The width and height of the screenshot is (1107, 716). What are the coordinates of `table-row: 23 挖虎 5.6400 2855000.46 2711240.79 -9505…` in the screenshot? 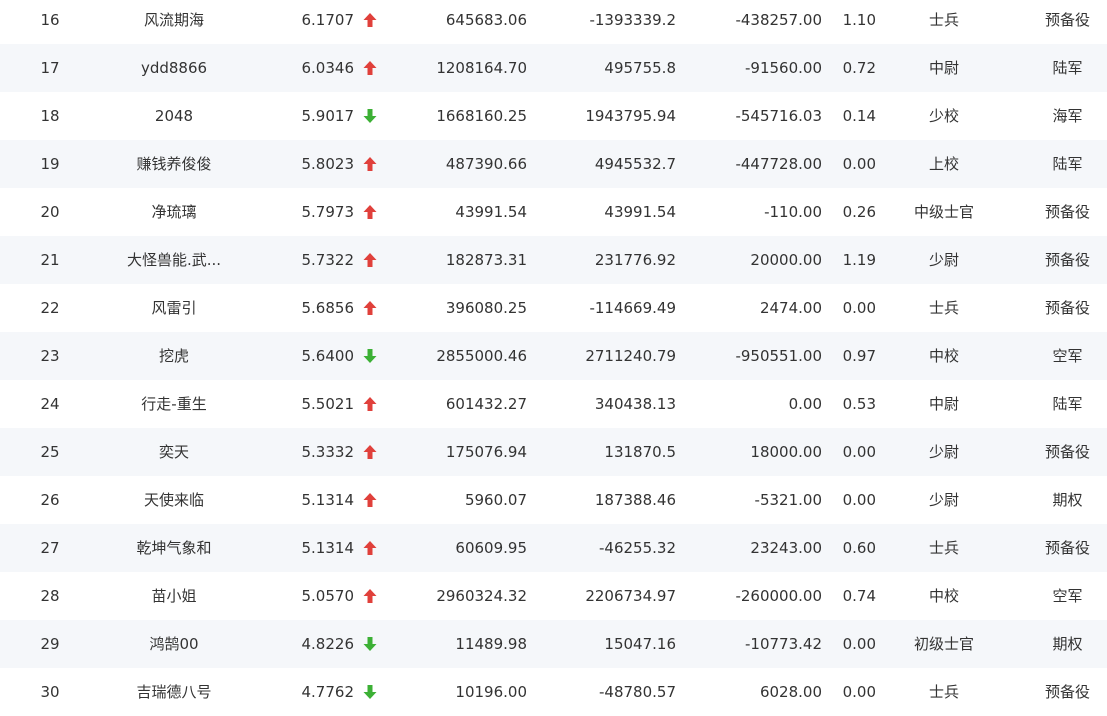 It's located at (553, 356).